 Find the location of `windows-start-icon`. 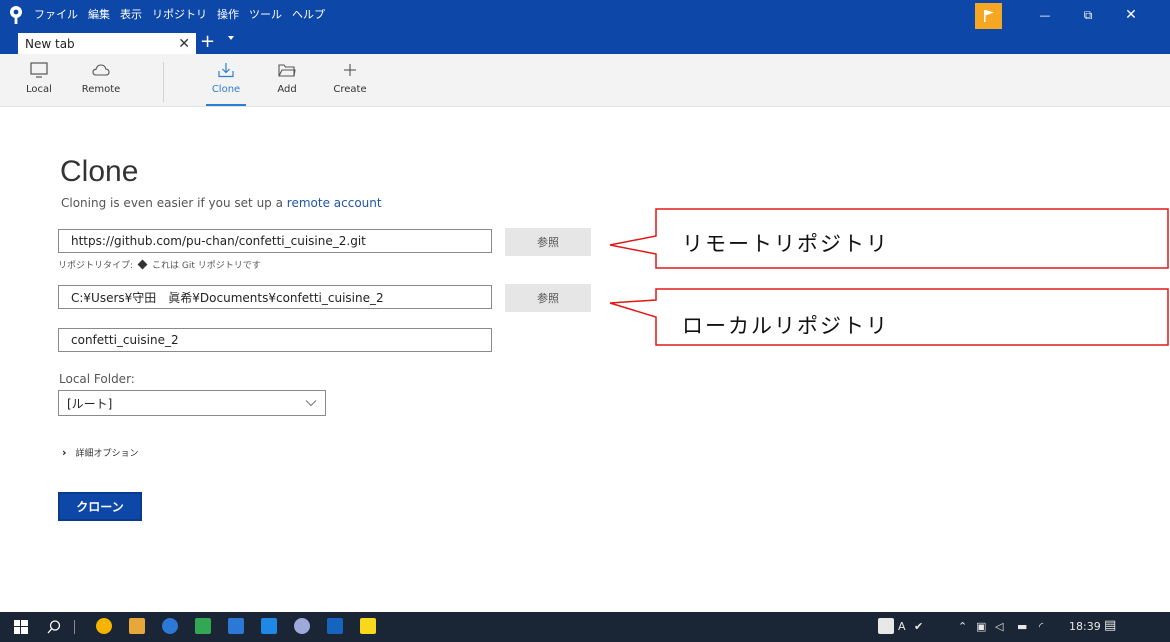

windows-start-icon is located at coordinates (21, 627).